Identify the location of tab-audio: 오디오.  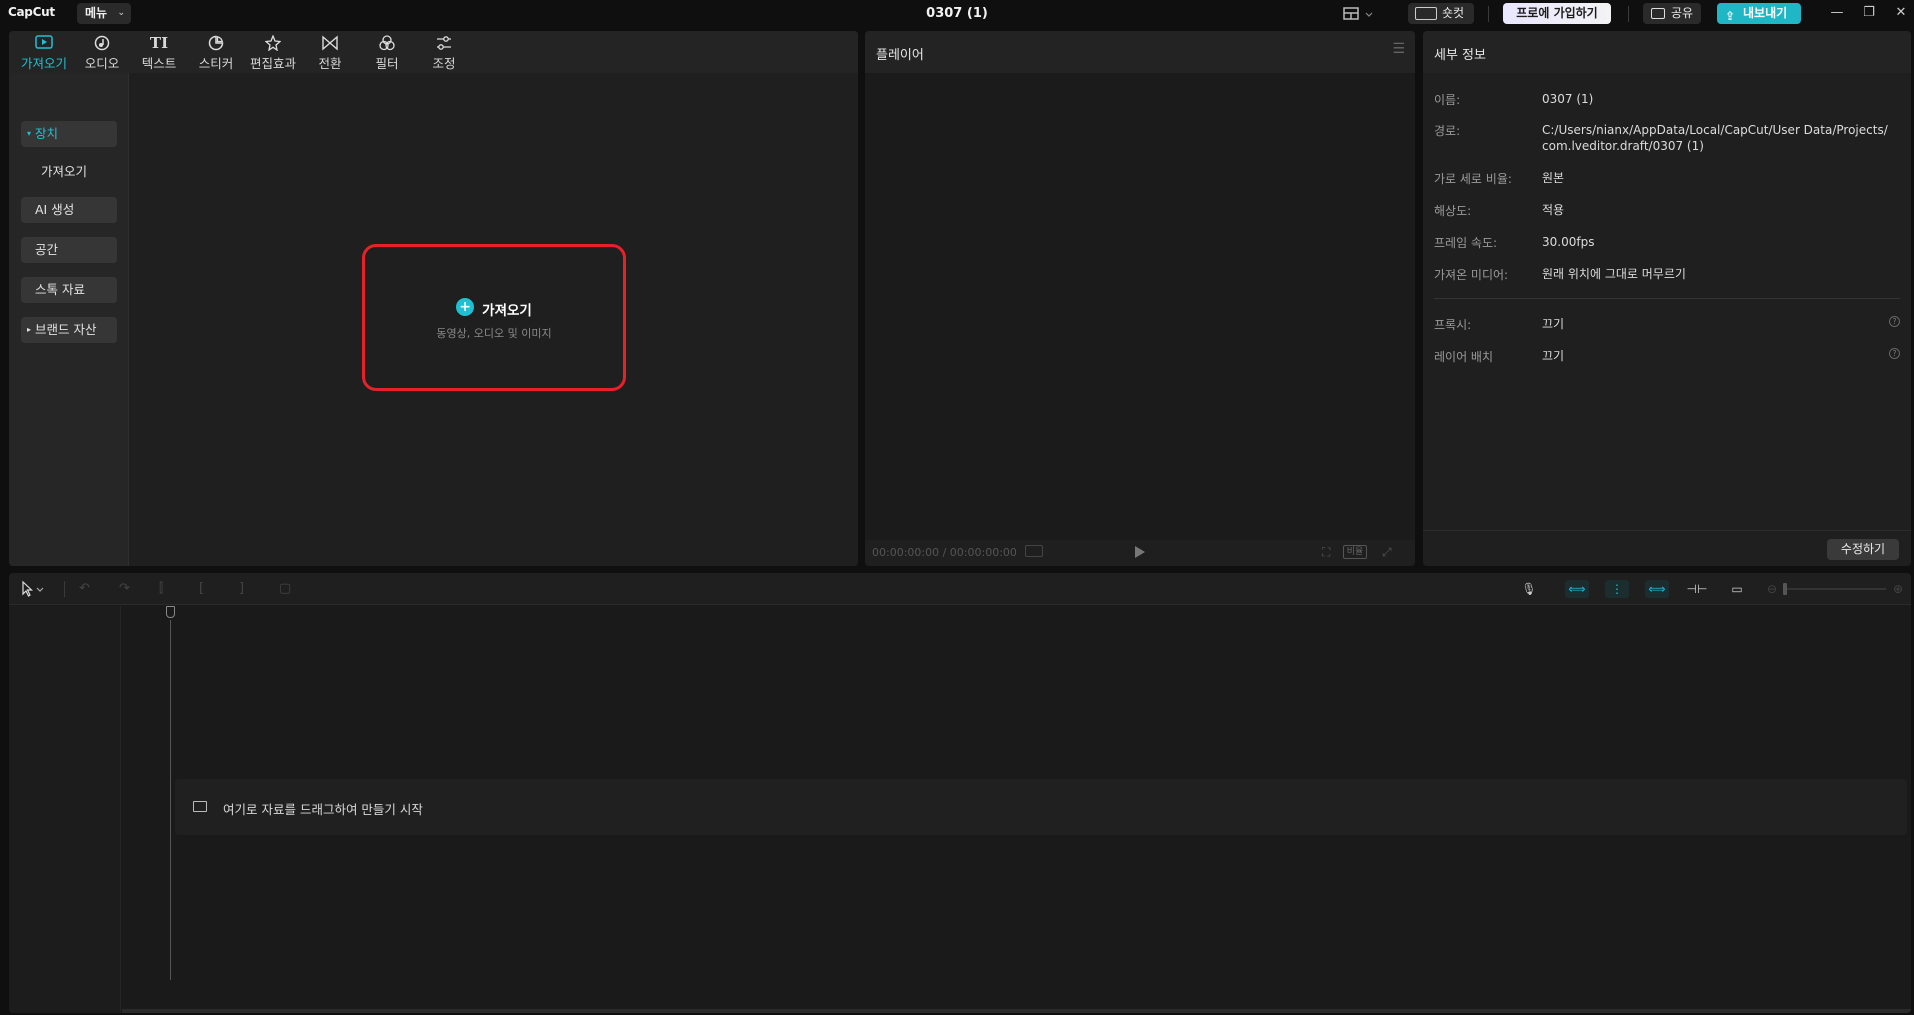
(102, 52).